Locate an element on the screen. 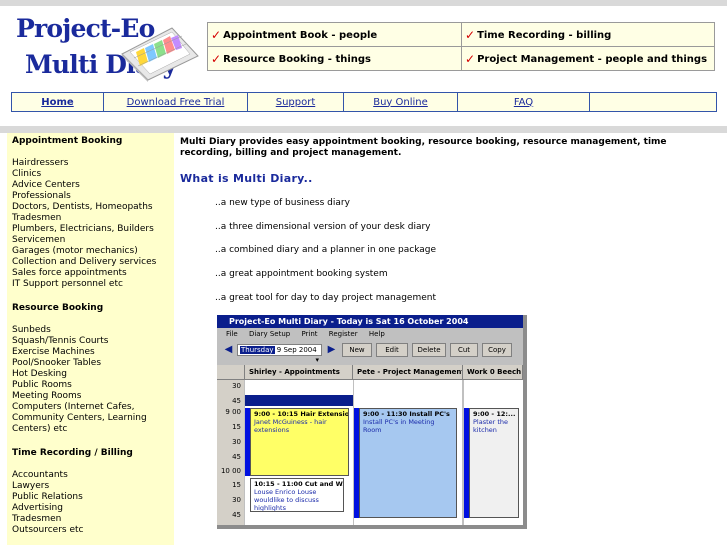  logo: Project-Eo Multi Diary is located at coordinates (104, 47).